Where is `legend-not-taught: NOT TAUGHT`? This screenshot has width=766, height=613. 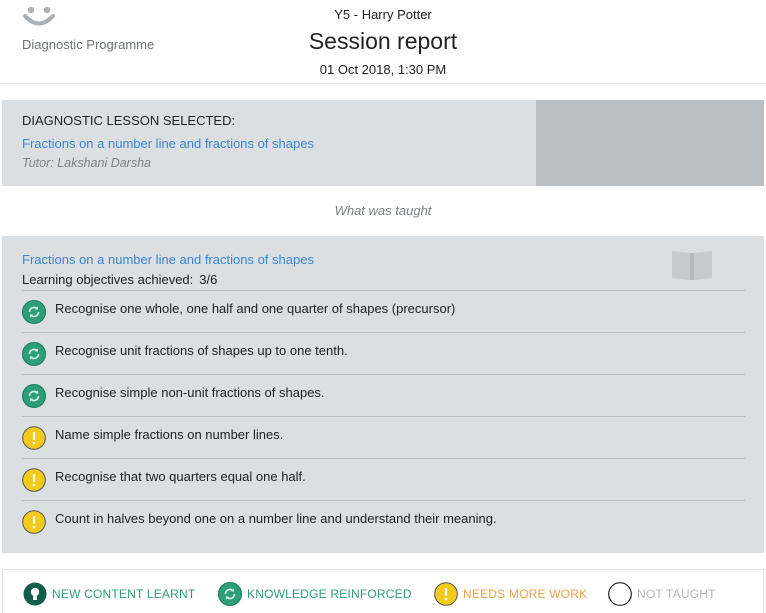 legend-not-taught: NOT TAUGHT is located at coordinates (662, 594).